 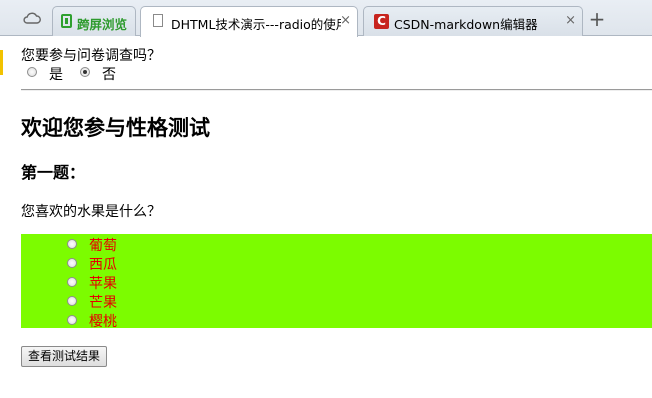 I want to click on fruit-label: 樱桃, so click(x=103, y=322).